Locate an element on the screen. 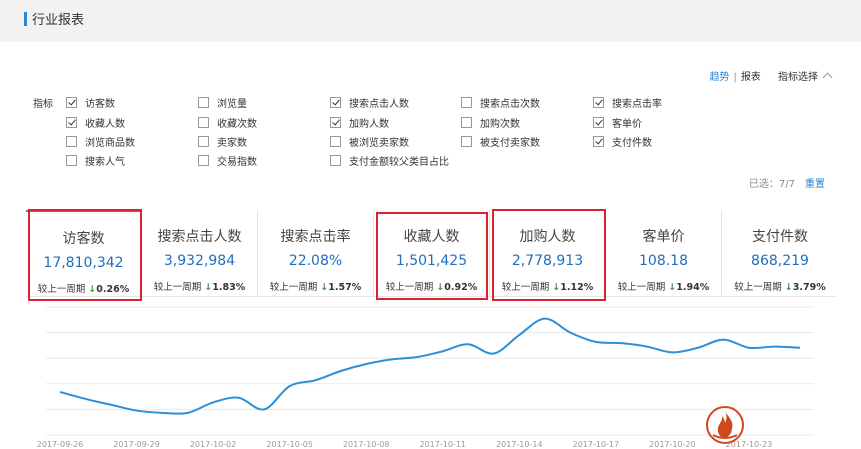 This screenshot has width=861, height=449. indicator-checkbox: 支付金额较父类目占比 is located at coordinates (389, 160).